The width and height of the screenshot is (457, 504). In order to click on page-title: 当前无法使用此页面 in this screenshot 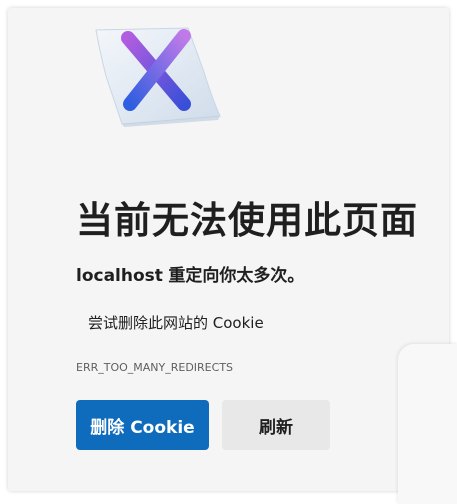, I will do `click(247, 220)`.